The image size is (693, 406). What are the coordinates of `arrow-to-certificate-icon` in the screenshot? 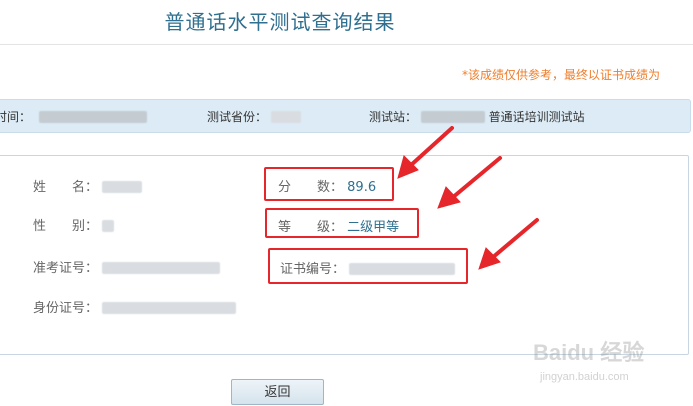 It's located at (514, 239).